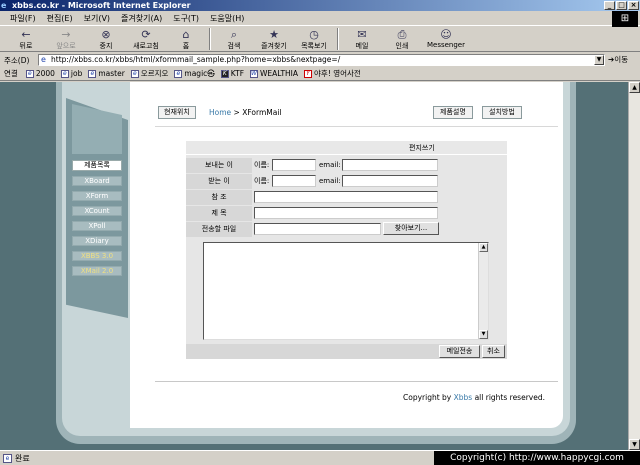  What do you see at coordinates (141, 18) in the screenshot?
I see `menu-favorites: 즐겨찾기(A)` at bounding box center [141, 18].